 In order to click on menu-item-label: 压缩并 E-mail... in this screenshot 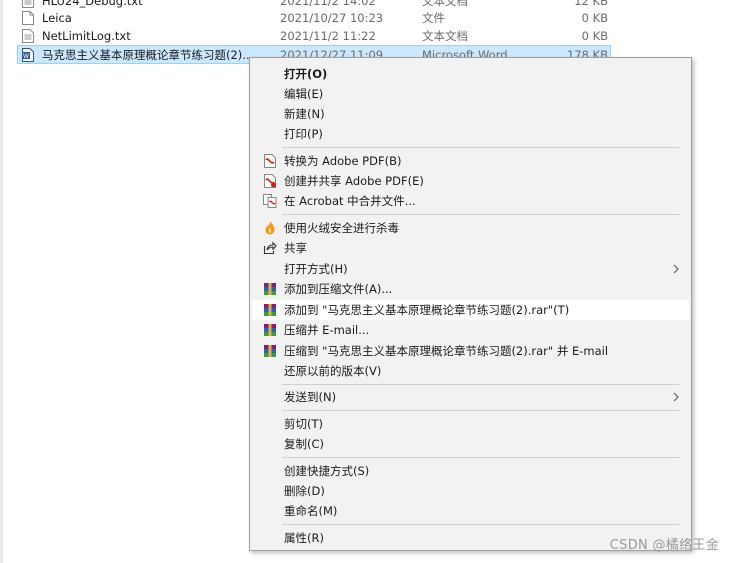, I will do `click(327, 330)`.